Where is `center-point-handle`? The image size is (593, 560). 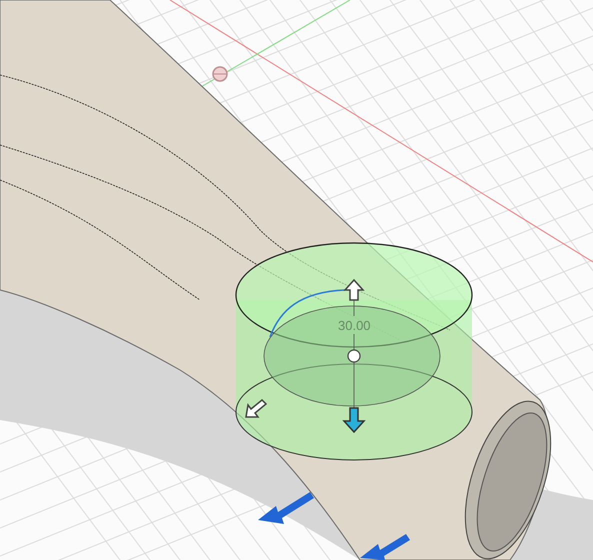
center-point-handle is located at coordinates (354, 356).